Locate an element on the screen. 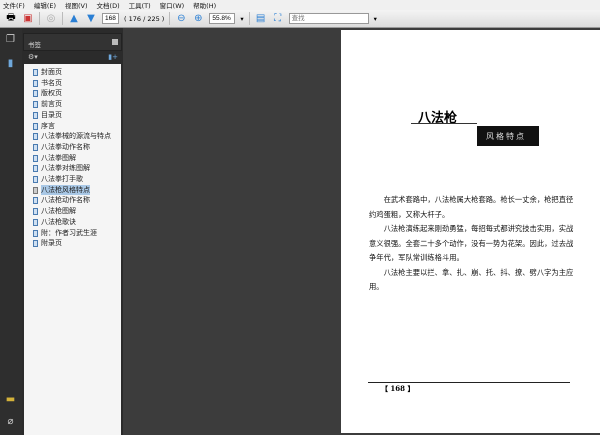  bookmark-label: 封面页 is located at coordinates (51, 72).